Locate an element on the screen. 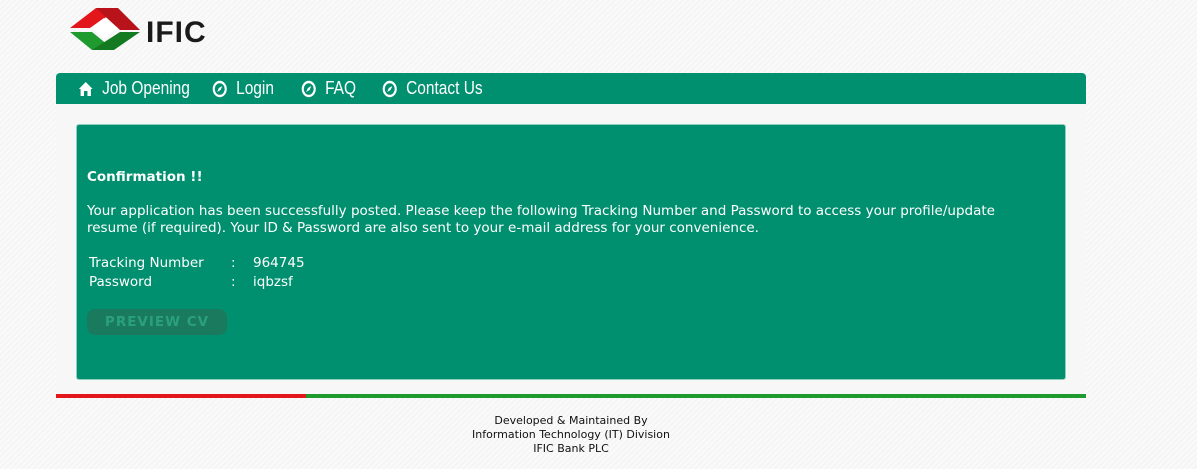 This screenshot has height=469, width=1197. nav-job-opening-label: Job Opening is located at coordinates (146, 88).